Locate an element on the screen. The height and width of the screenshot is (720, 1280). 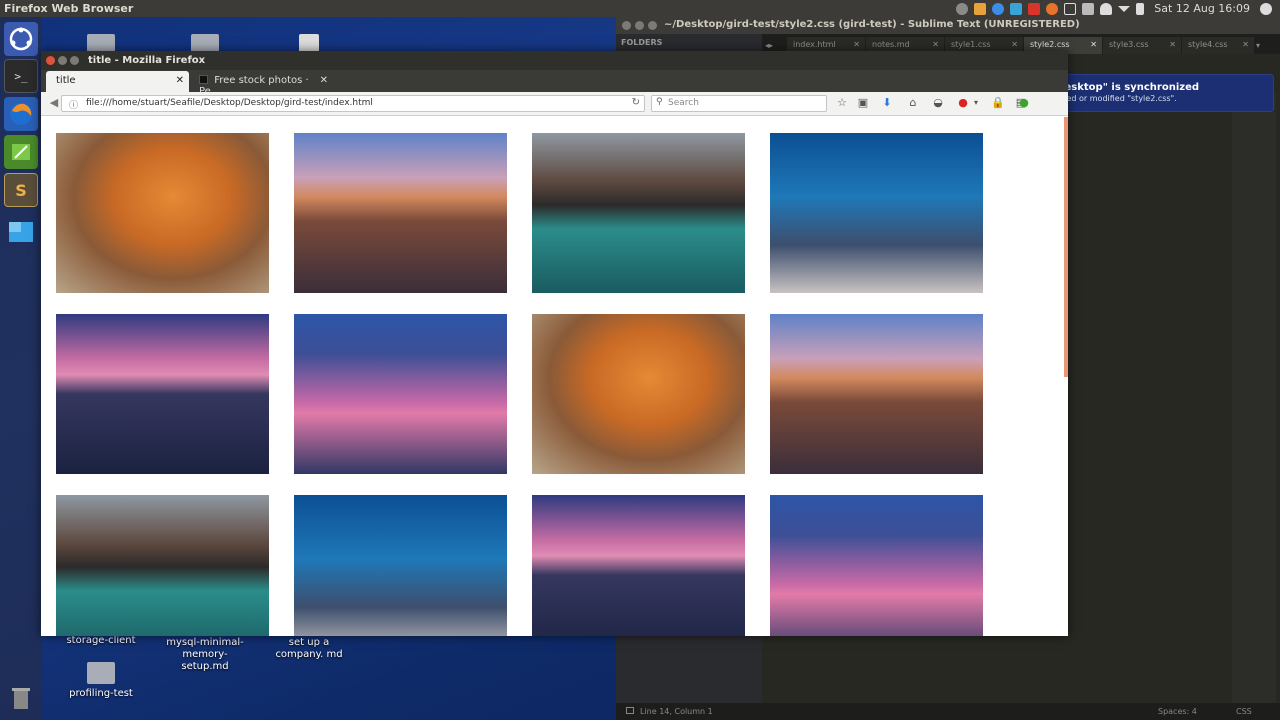
folder-icon is located at coordinates (101, 673).